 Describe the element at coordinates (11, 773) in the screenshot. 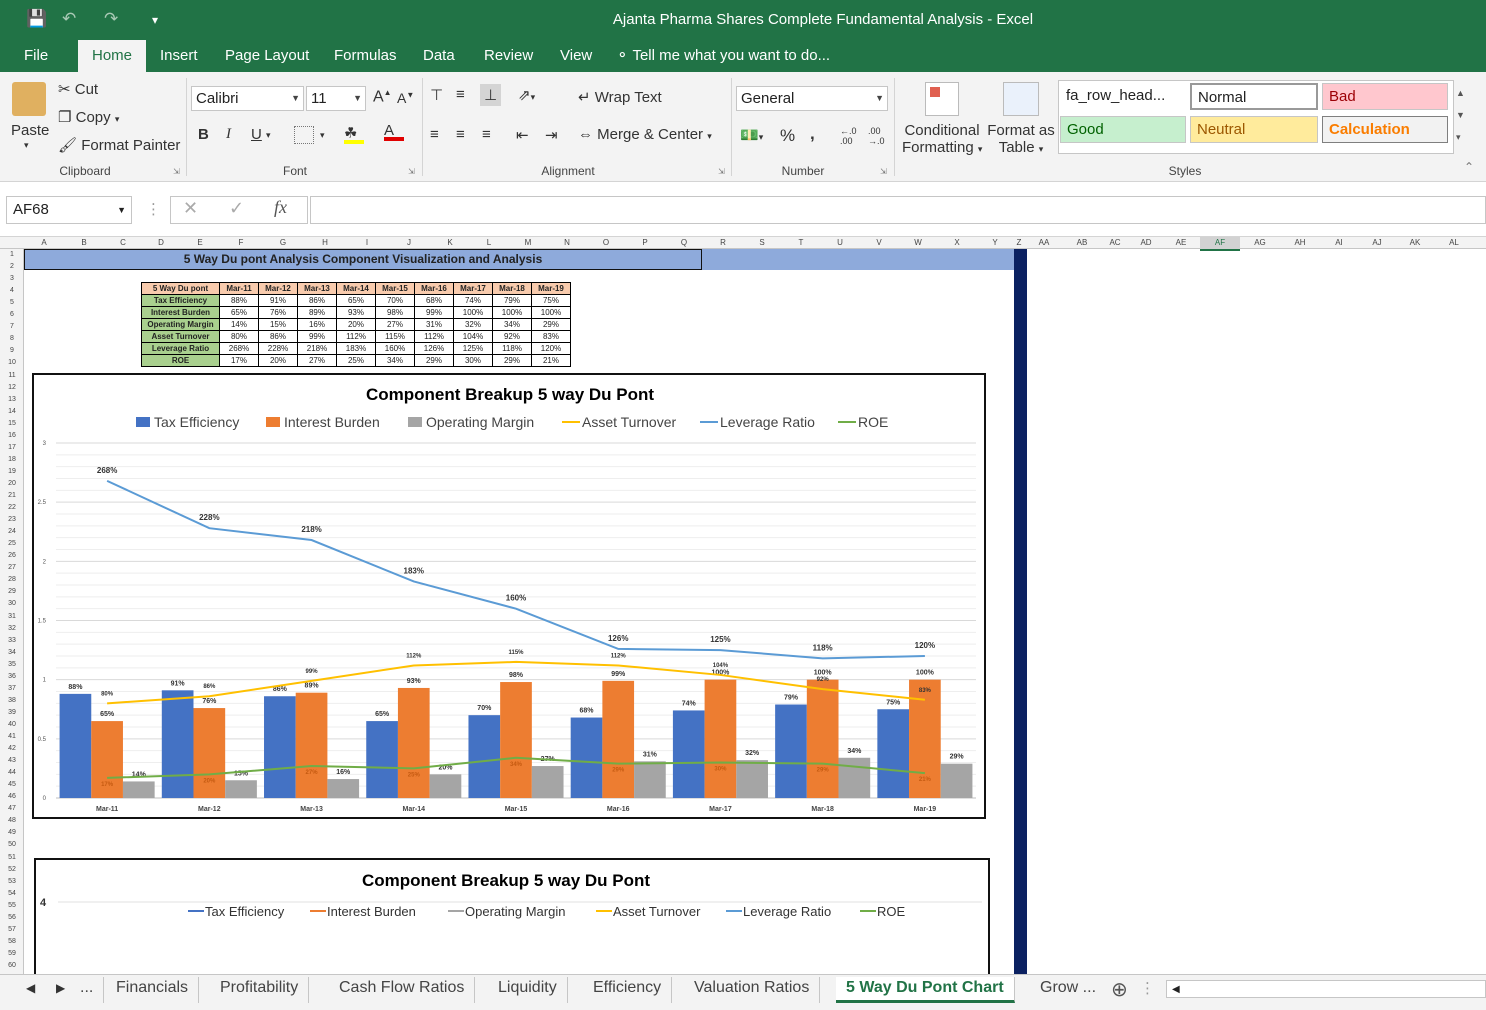

I see `row-header: 44` at that location.